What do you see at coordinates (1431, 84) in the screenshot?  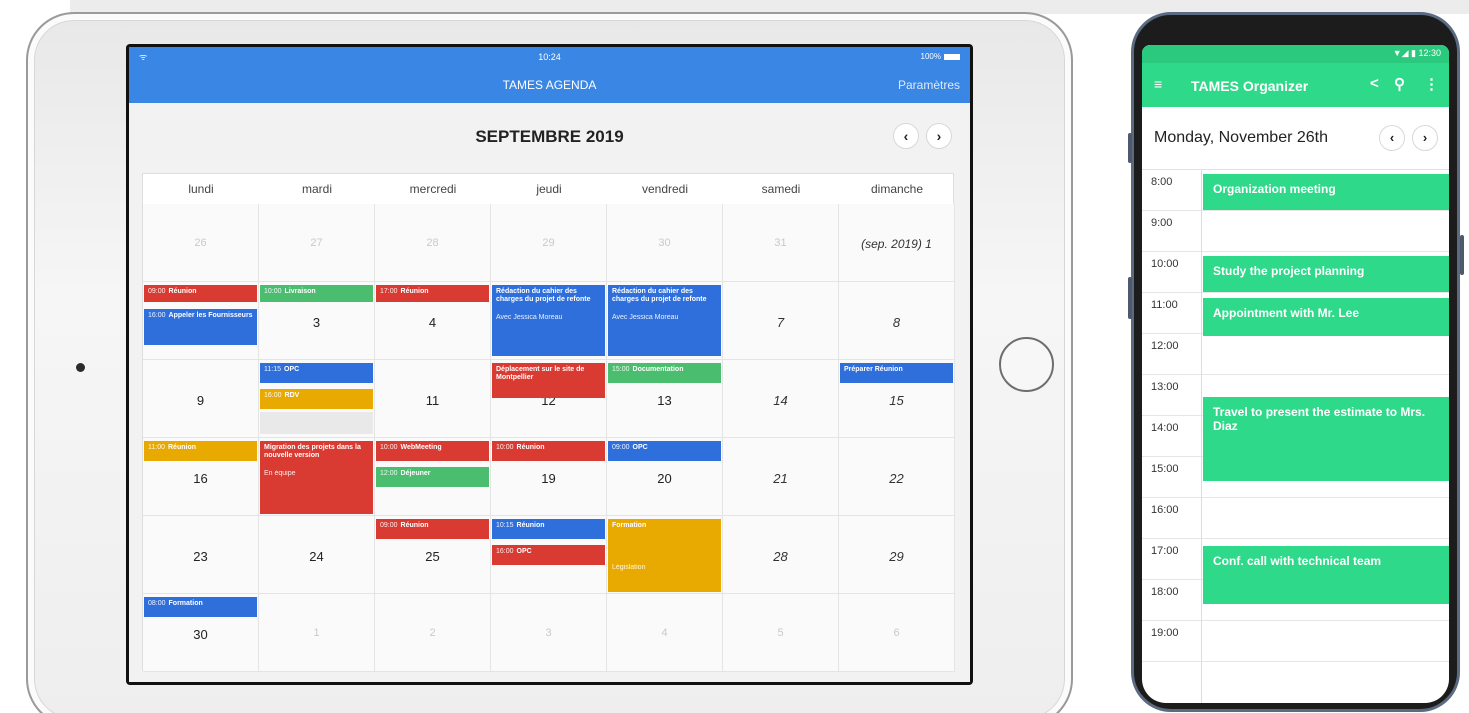 I see `more-icon: ⋮` at bounding box center [1431, 84].